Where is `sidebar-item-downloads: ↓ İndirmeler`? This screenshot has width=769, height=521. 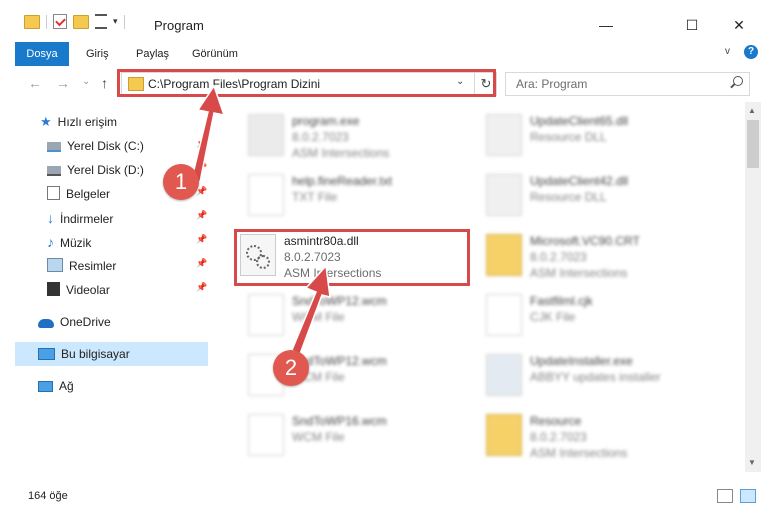 sidebar-item-downloads: ↓ İndirmeler is located at coordinates (80, 218).